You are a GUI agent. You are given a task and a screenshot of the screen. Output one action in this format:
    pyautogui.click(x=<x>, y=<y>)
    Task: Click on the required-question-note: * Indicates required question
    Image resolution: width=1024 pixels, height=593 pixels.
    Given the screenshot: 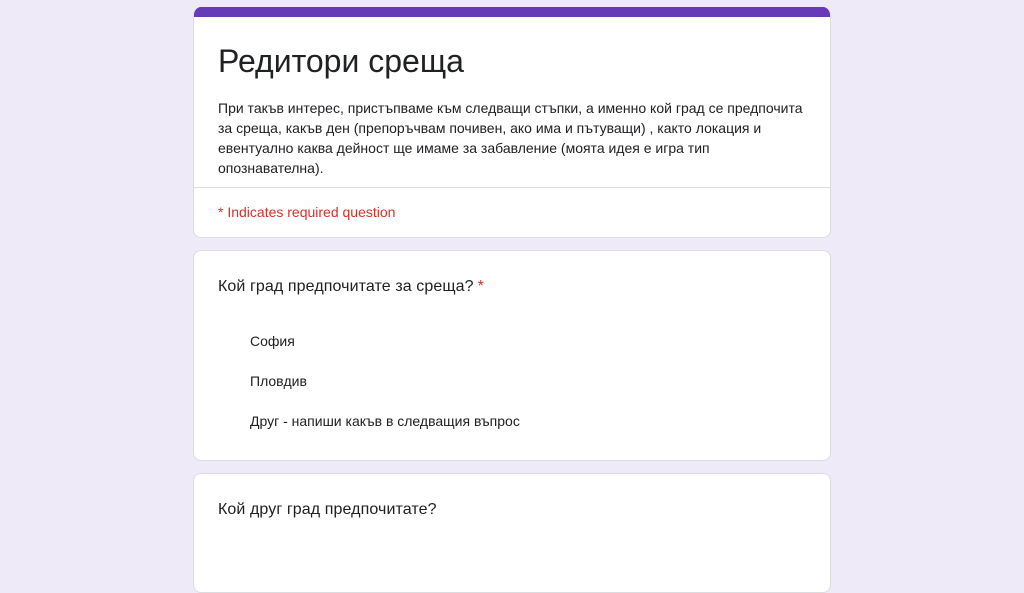 What is the action you would take?
    pyautogui.click(x=307, y=212)
    